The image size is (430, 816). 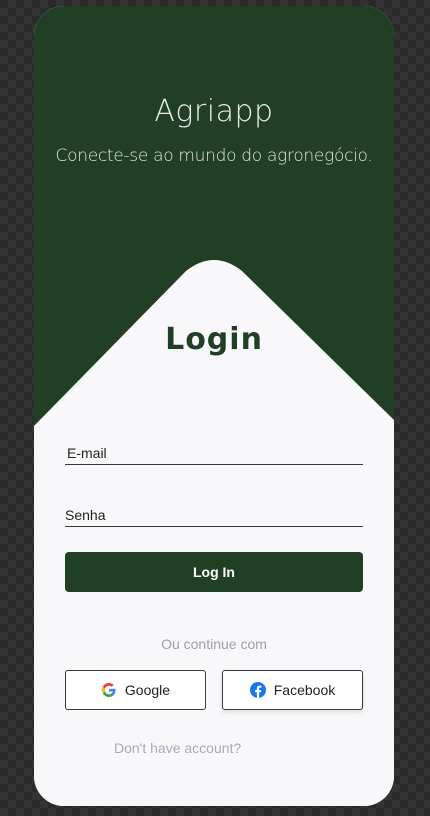 I want to click on google-icon, so click(x=109, y=690).